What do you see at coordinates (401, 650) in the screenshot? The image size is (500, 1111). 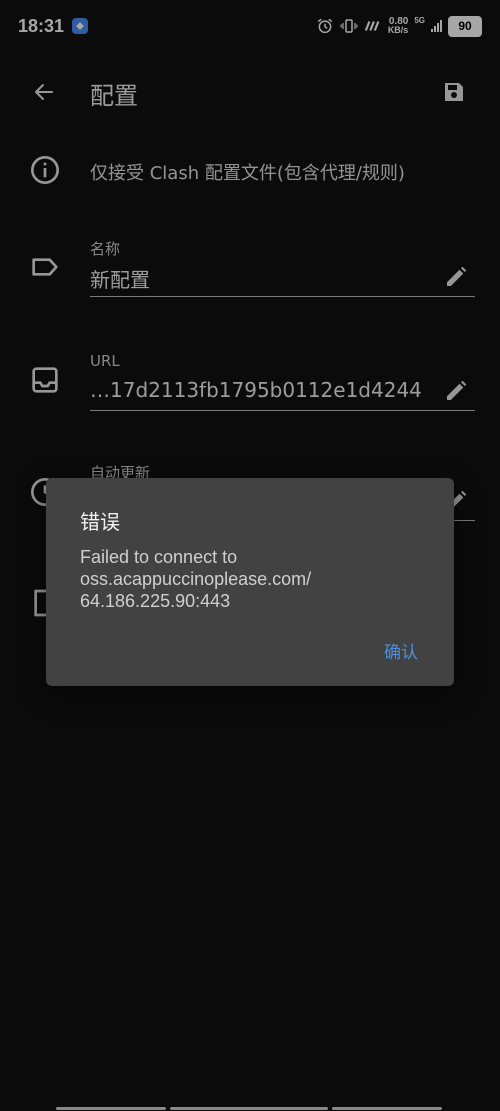 I see `confirm-button: 确认` at bounding box center [401, 650].